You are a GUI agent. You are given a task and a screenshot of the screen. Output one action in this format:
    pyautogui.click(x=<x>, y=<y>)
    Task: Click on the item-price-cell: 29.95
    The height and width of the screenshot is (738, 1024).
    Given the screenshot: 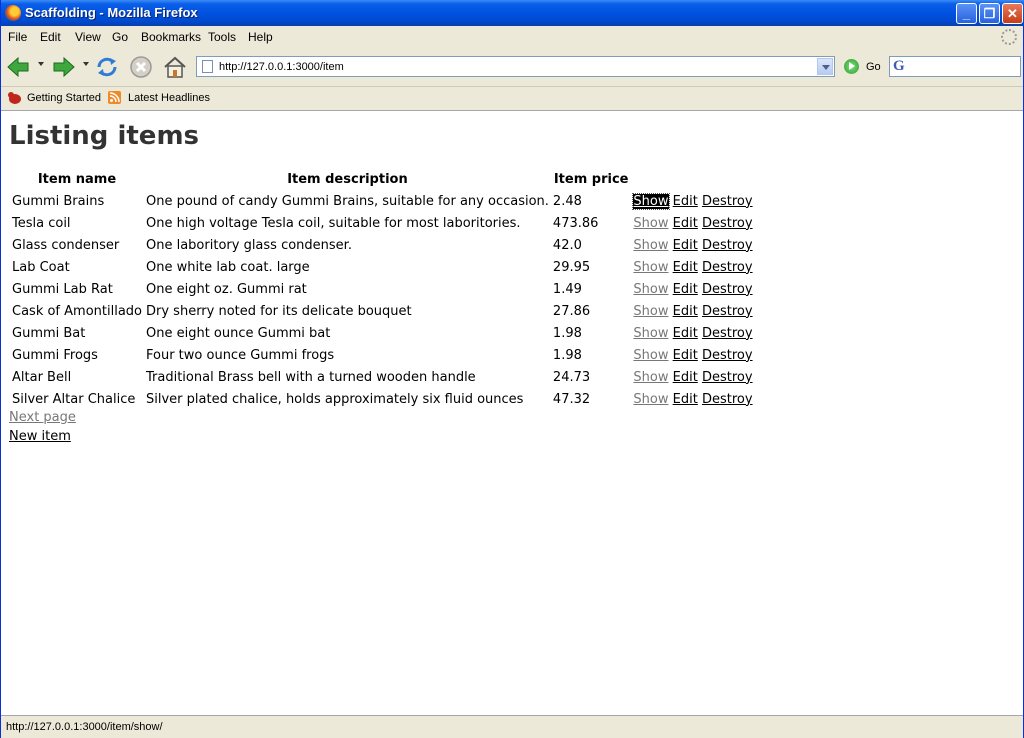 What is the action you would take?
    pyautogui.click(x=571, y=267)
    